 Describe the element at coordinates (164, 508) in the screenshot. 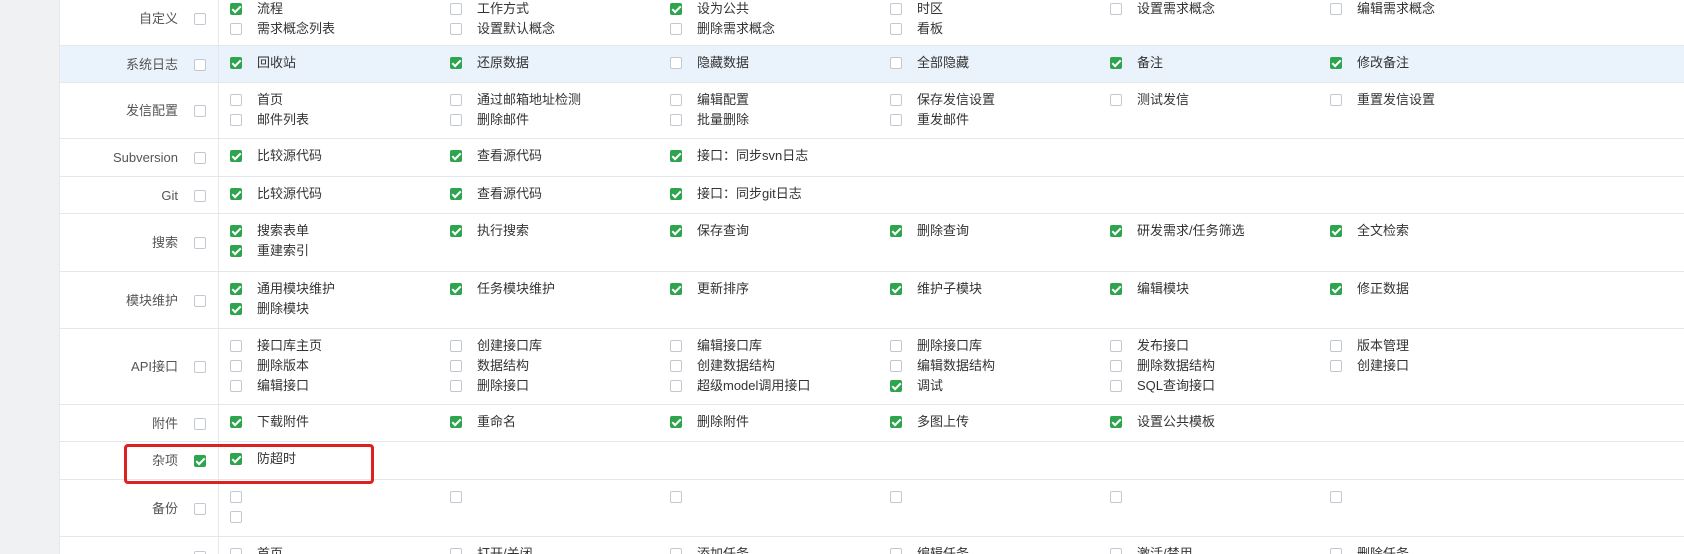

I see `group-label: 备份` at that location.